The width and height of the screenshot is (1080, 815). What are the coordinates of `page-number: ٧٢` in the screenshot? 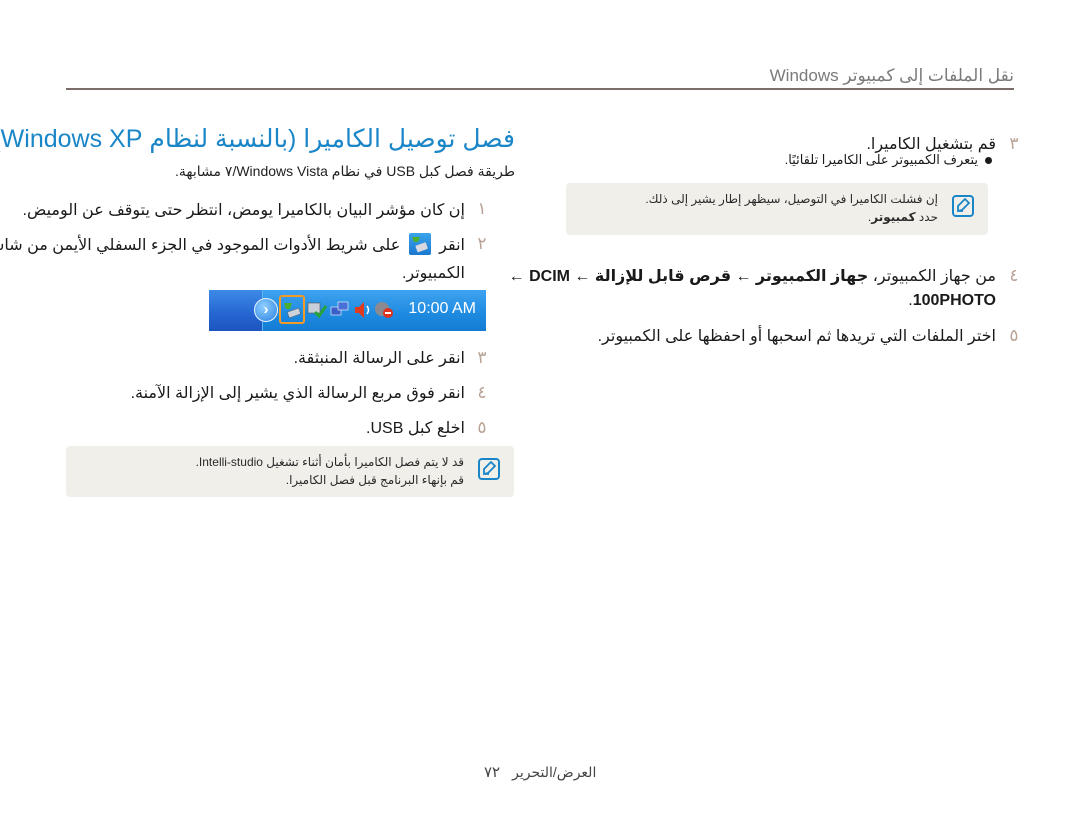 It's located at (492, 772).